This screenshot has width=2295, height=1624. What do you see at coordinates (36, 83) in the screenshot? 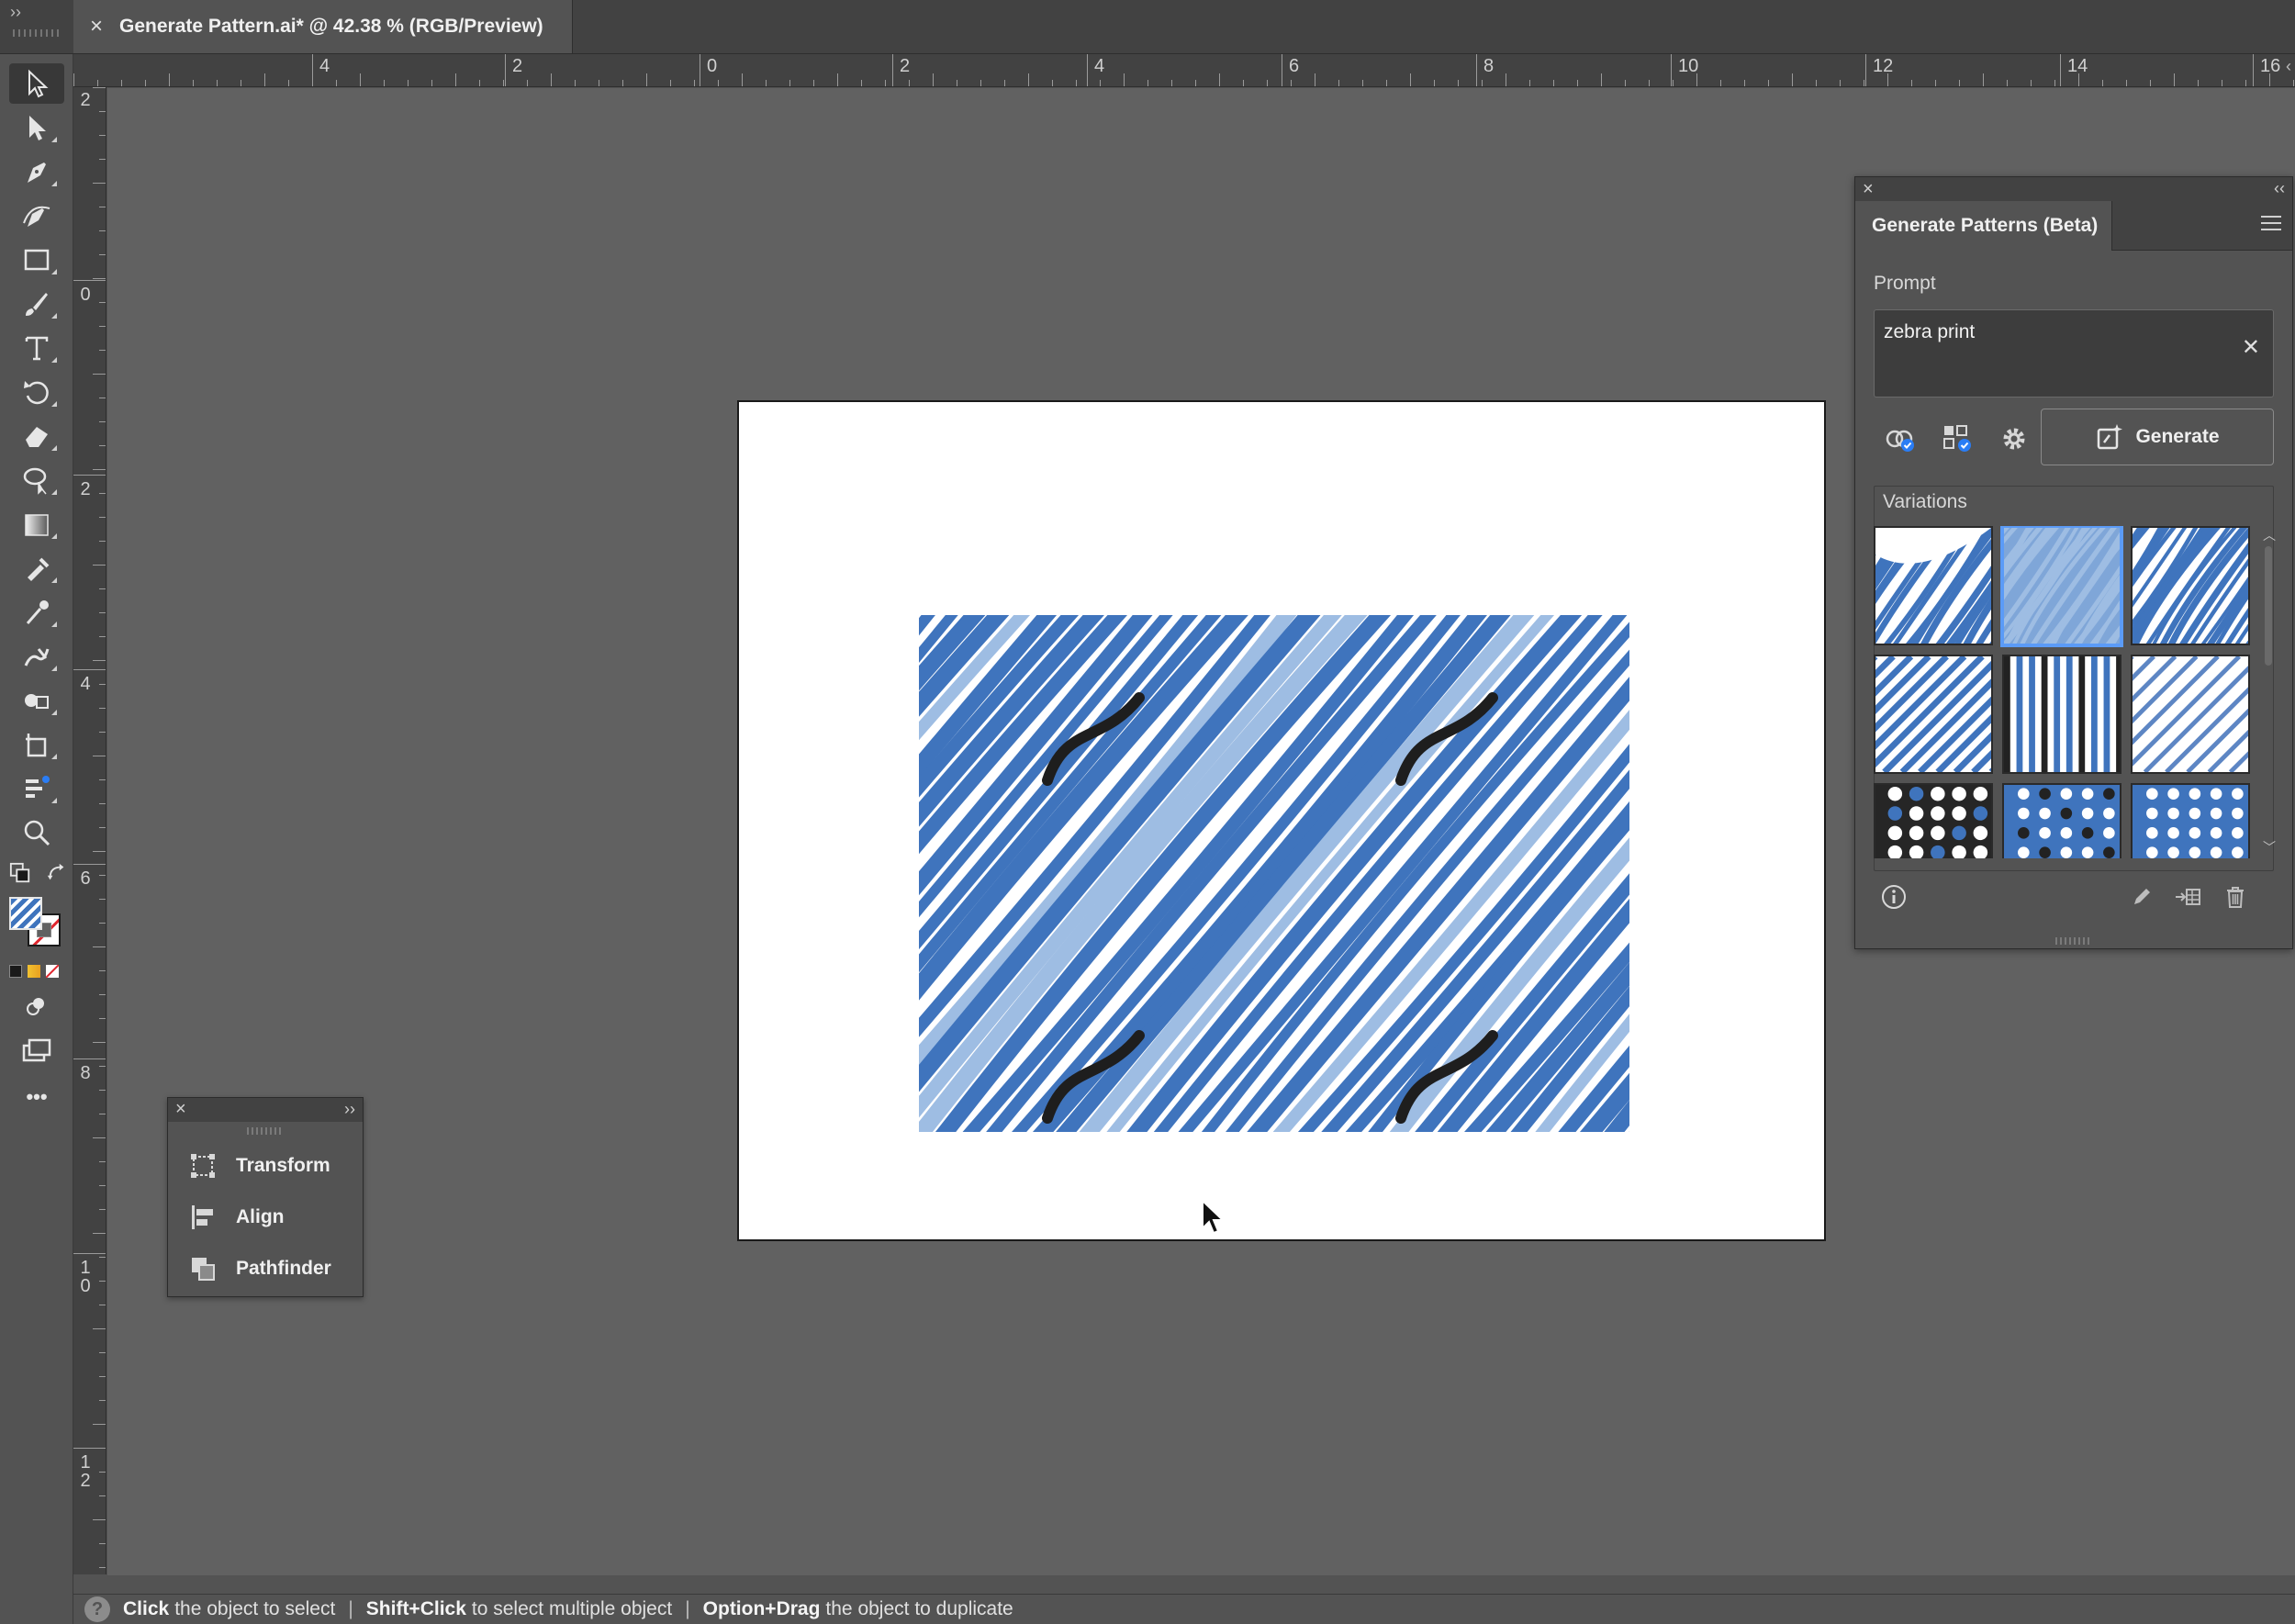
I see `selection-tool` at bounding box center [36, 83].